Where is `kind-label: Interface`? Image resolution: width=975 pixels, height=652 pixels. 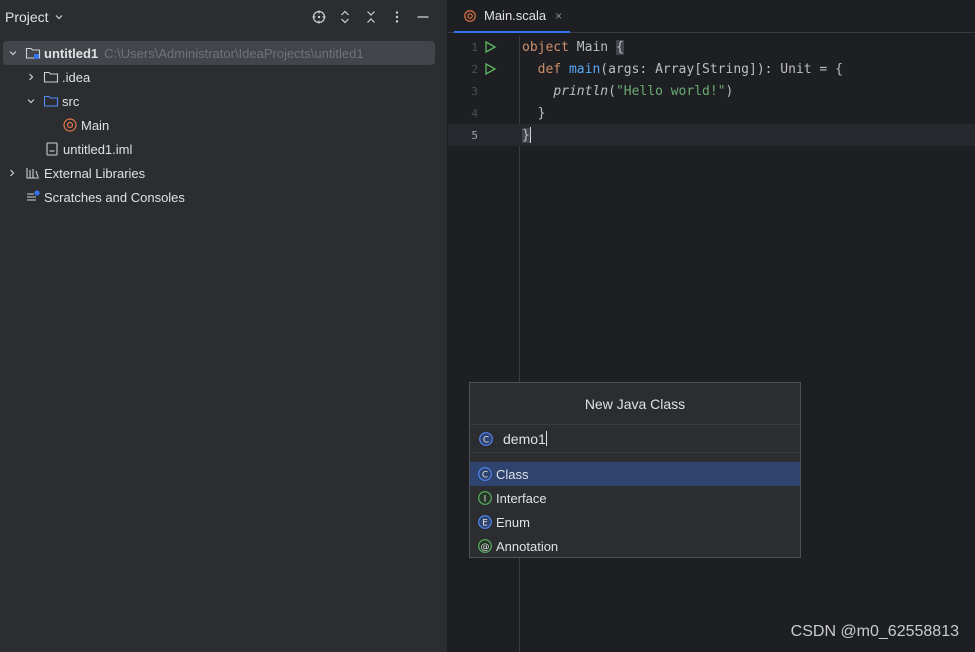 kind-label: Interface is located at coordinates (521, 498).